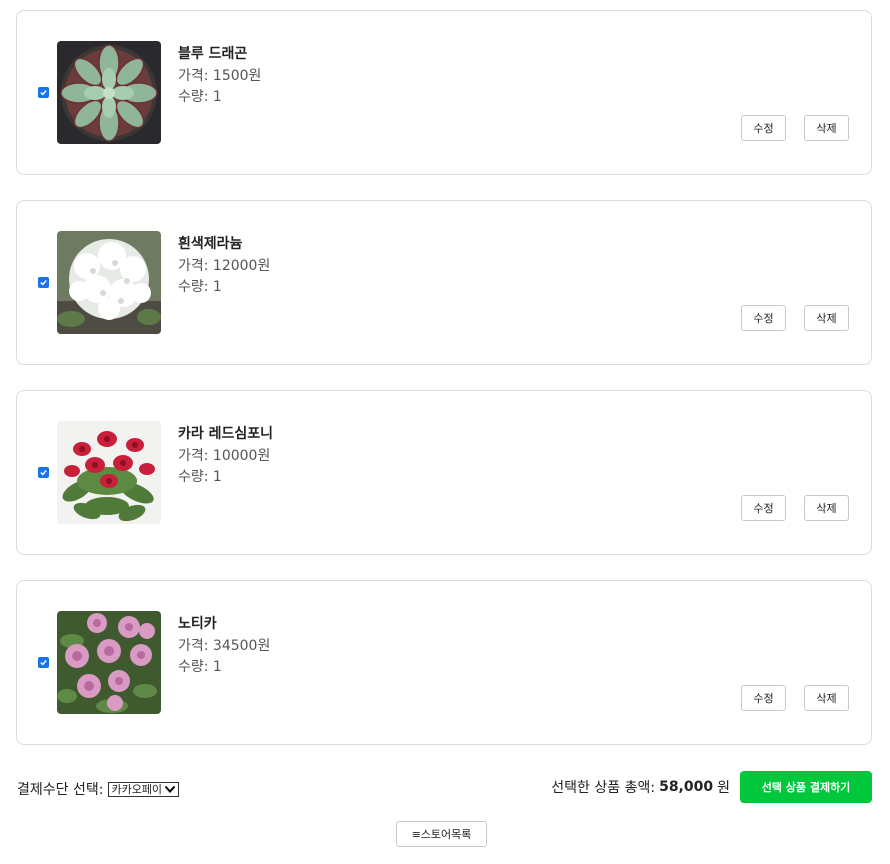 This screenshot has width=890, height=864. What do you see at coordinates (226, 434) in the screenshot?
I see `item-name: 카라 레드심포니` at bounding box center [226, 434].